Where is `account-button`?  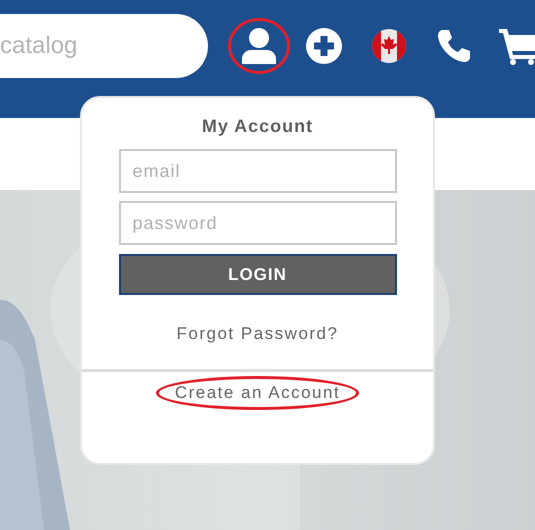
account-button is located at coordinates (259, 46).